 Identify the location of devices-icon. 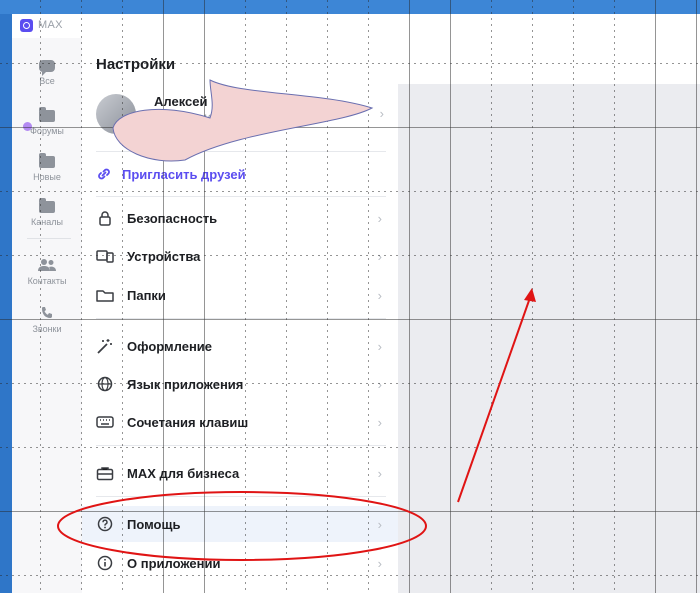
(105, 256).